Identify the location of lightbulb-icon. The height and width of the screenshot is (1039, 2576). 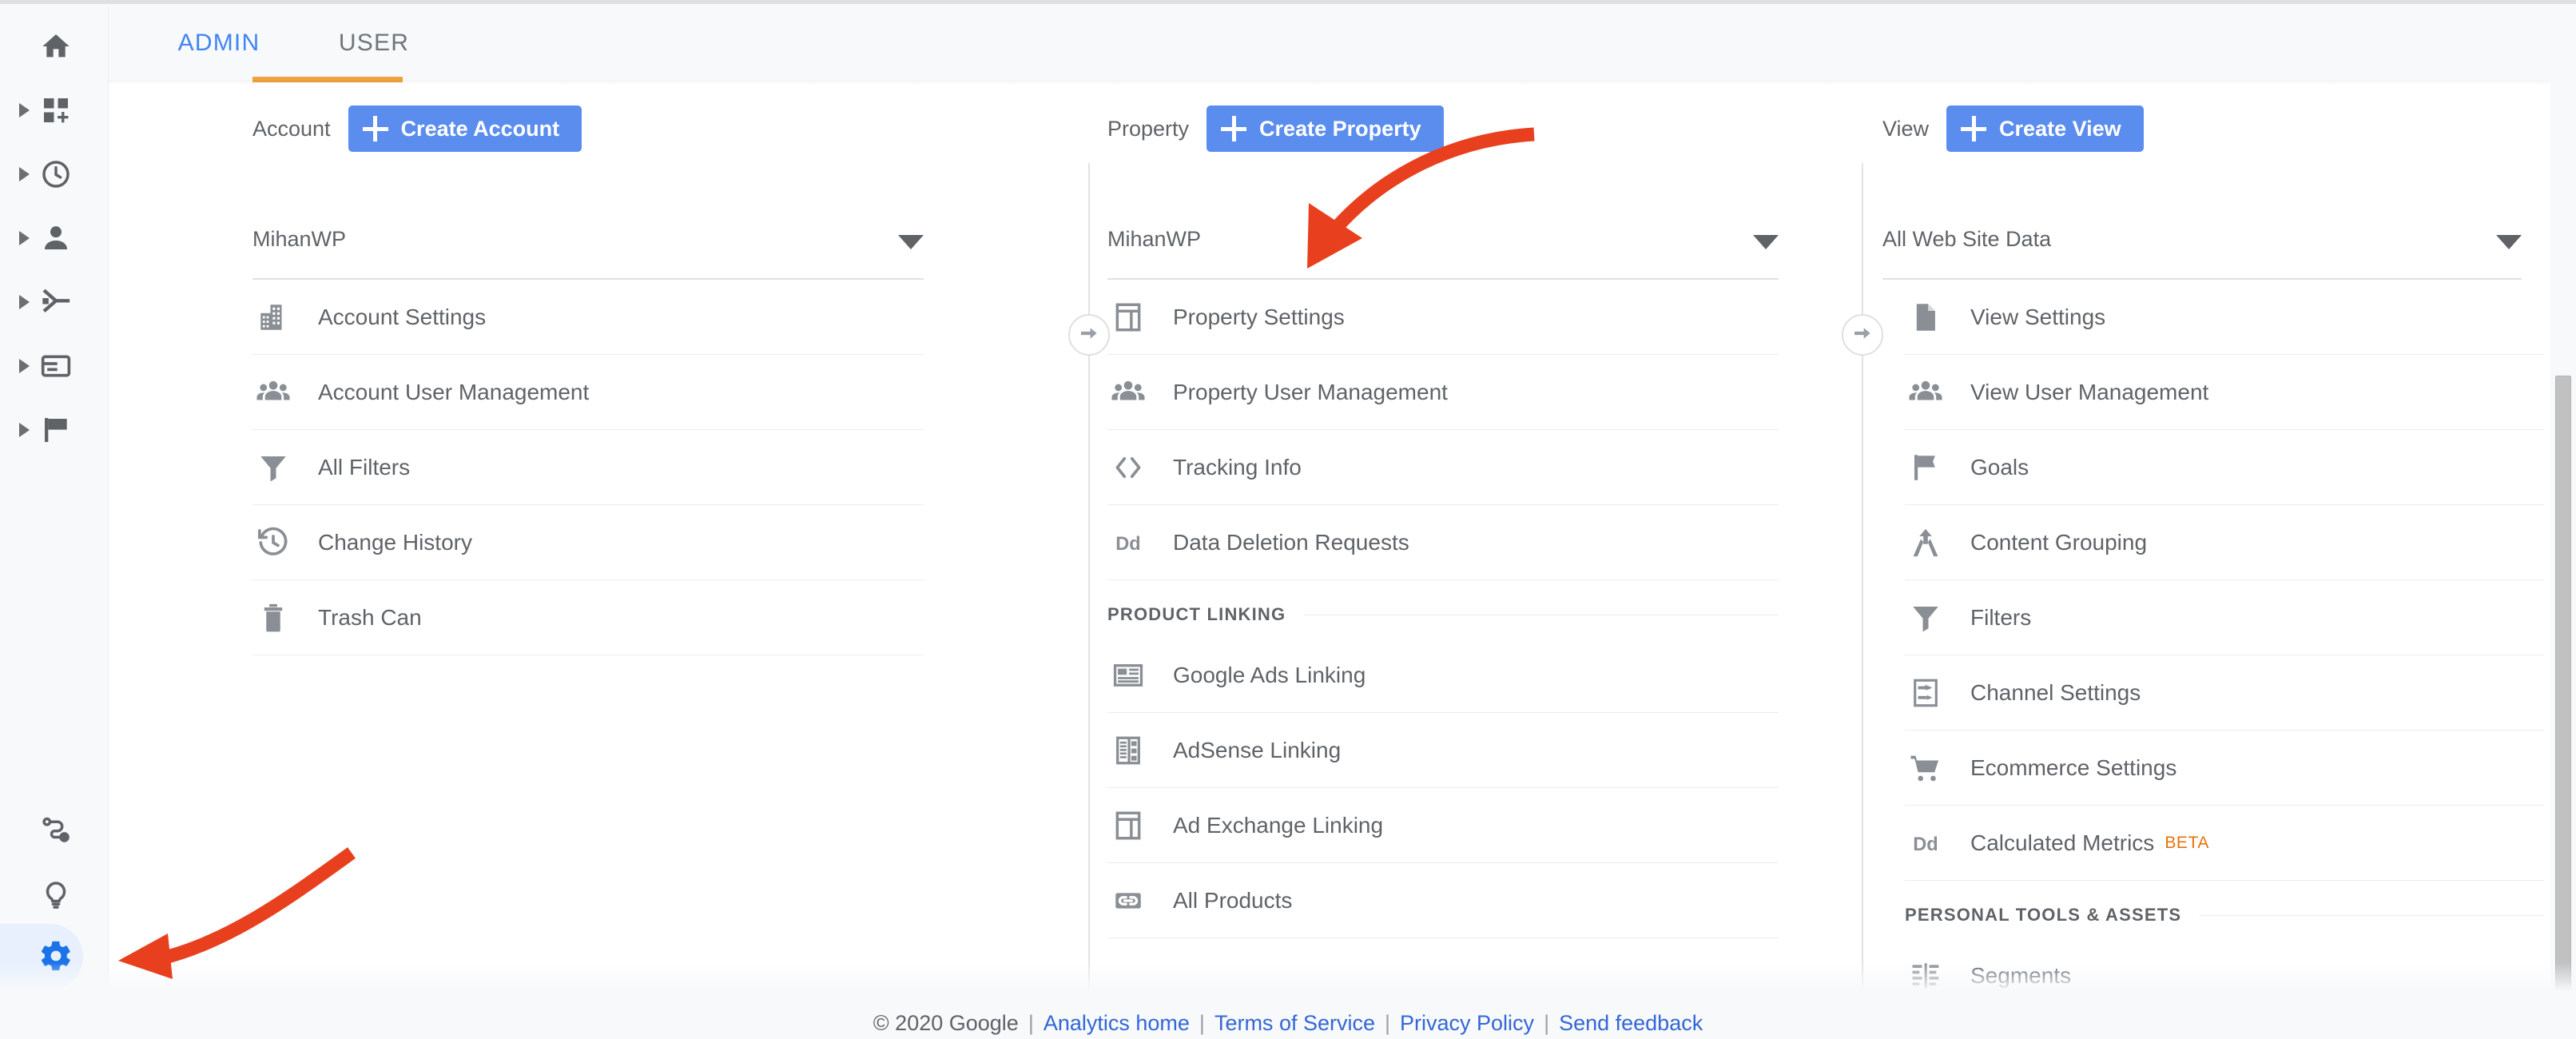
(56, 894).